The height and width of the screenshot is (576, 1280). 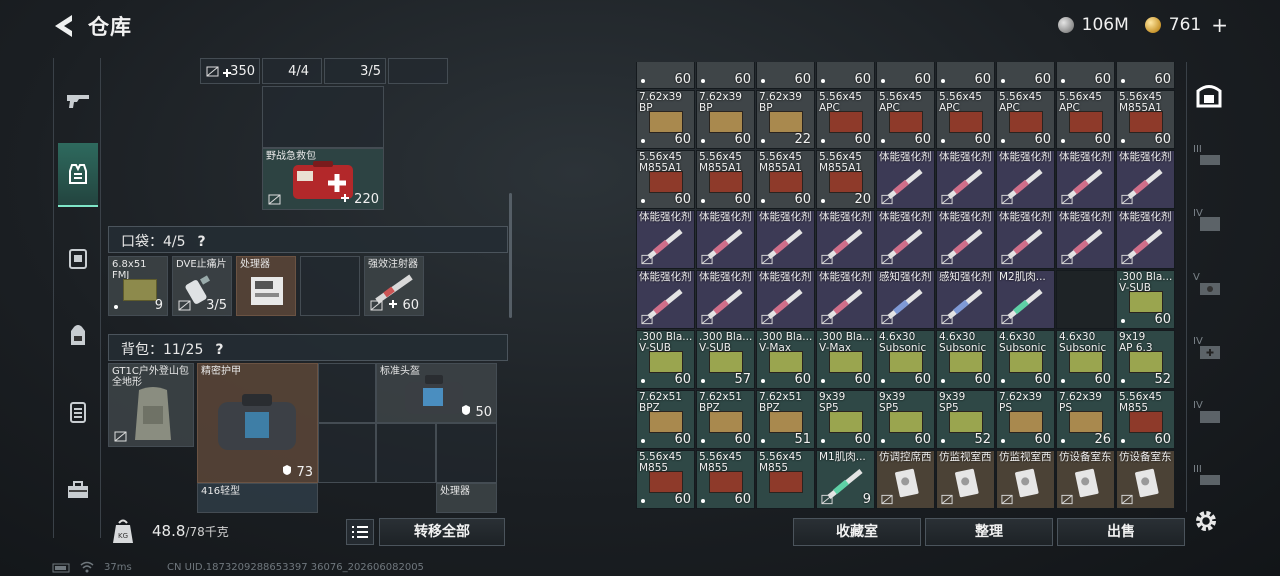 I want to click on grid-item: 仿监视室西, so click(x=965, y=479).